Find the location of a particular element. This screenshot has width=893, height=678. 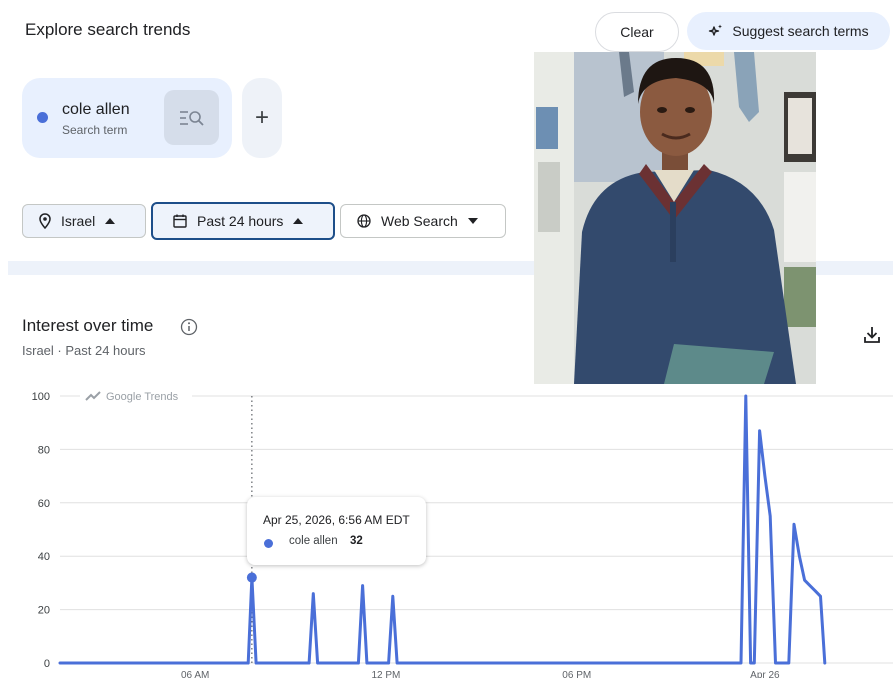

y-tick-label: 100 is located at coordinates (41, 397).